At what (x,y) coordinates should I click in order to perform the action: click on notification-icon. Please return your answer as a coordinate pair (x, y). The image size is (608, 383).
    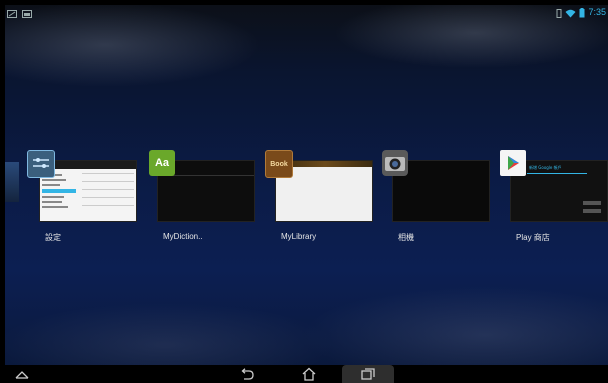
    Looking at the image, I should click on (12, 13).